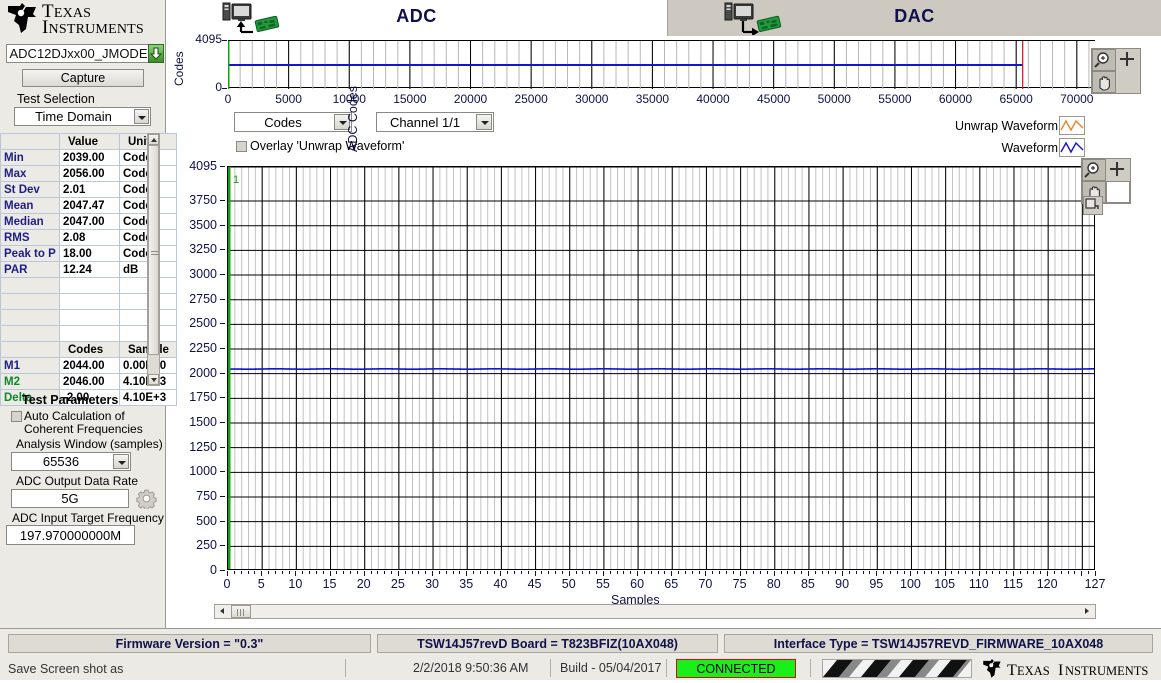 This screenshot has height=683, width=1161. What do you see at coordinates (30, 365) in the screenshot?
I see `marker-label: M1` at bounding box center [30, 365].